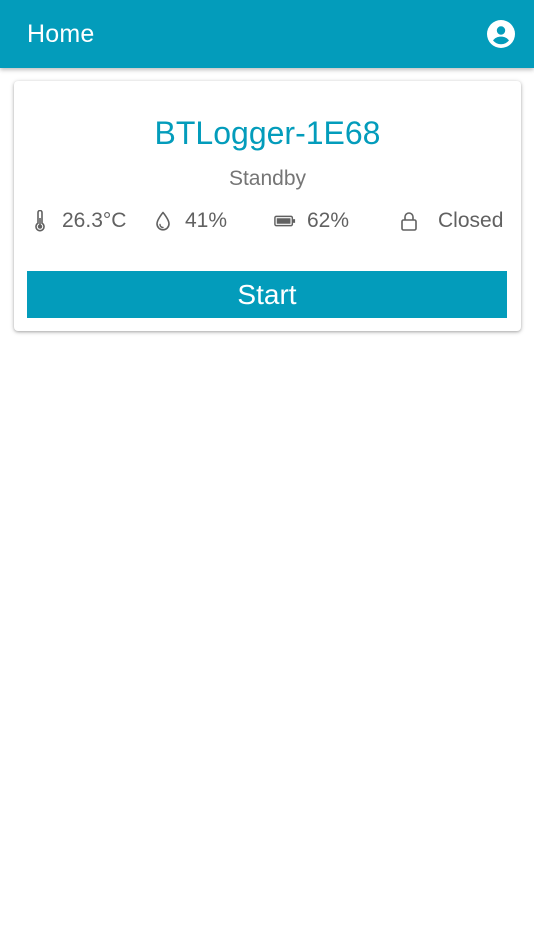 The image size is (534, 950). What do you see at coordinates (267, 133) in the screenshot?
I see `device-name: BTLogger-1E68` at bounding box center [267, 133].